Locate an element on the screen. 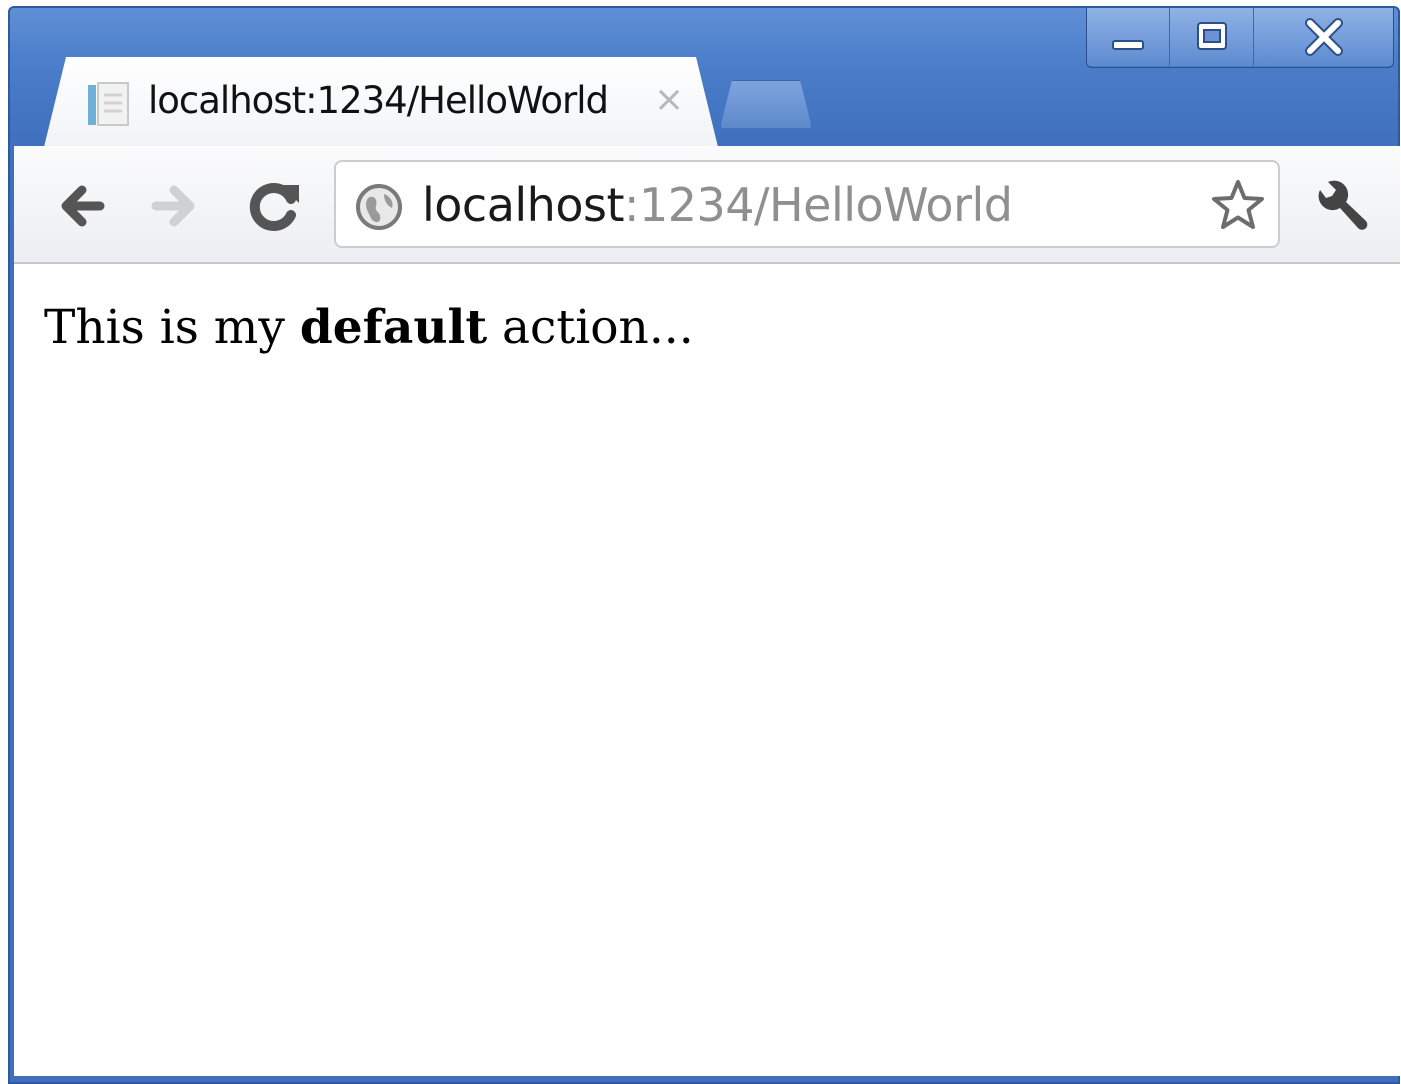 The width and height of the screenshot is (1401, 1084). maximize-icon is located at coordinates (1211, 36).